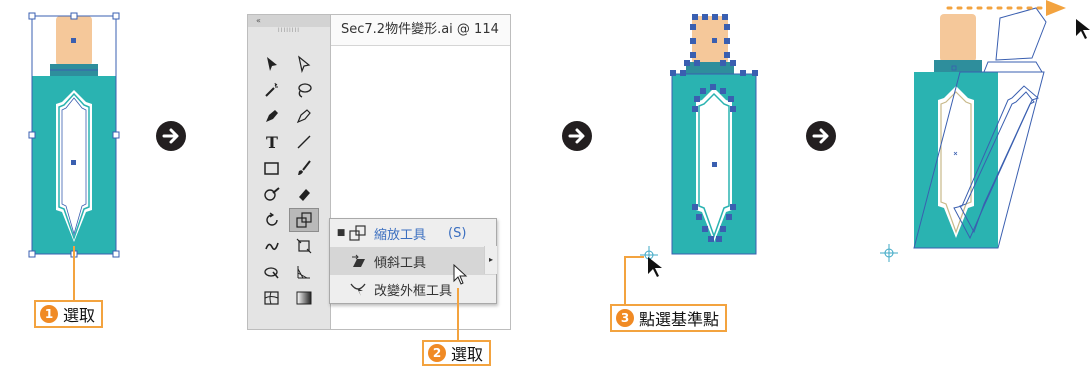 The image size is (1092, 366). Describe the element at coordinates (705, 139) in the screenshot. I see `bottle-anchor-points` at that location.